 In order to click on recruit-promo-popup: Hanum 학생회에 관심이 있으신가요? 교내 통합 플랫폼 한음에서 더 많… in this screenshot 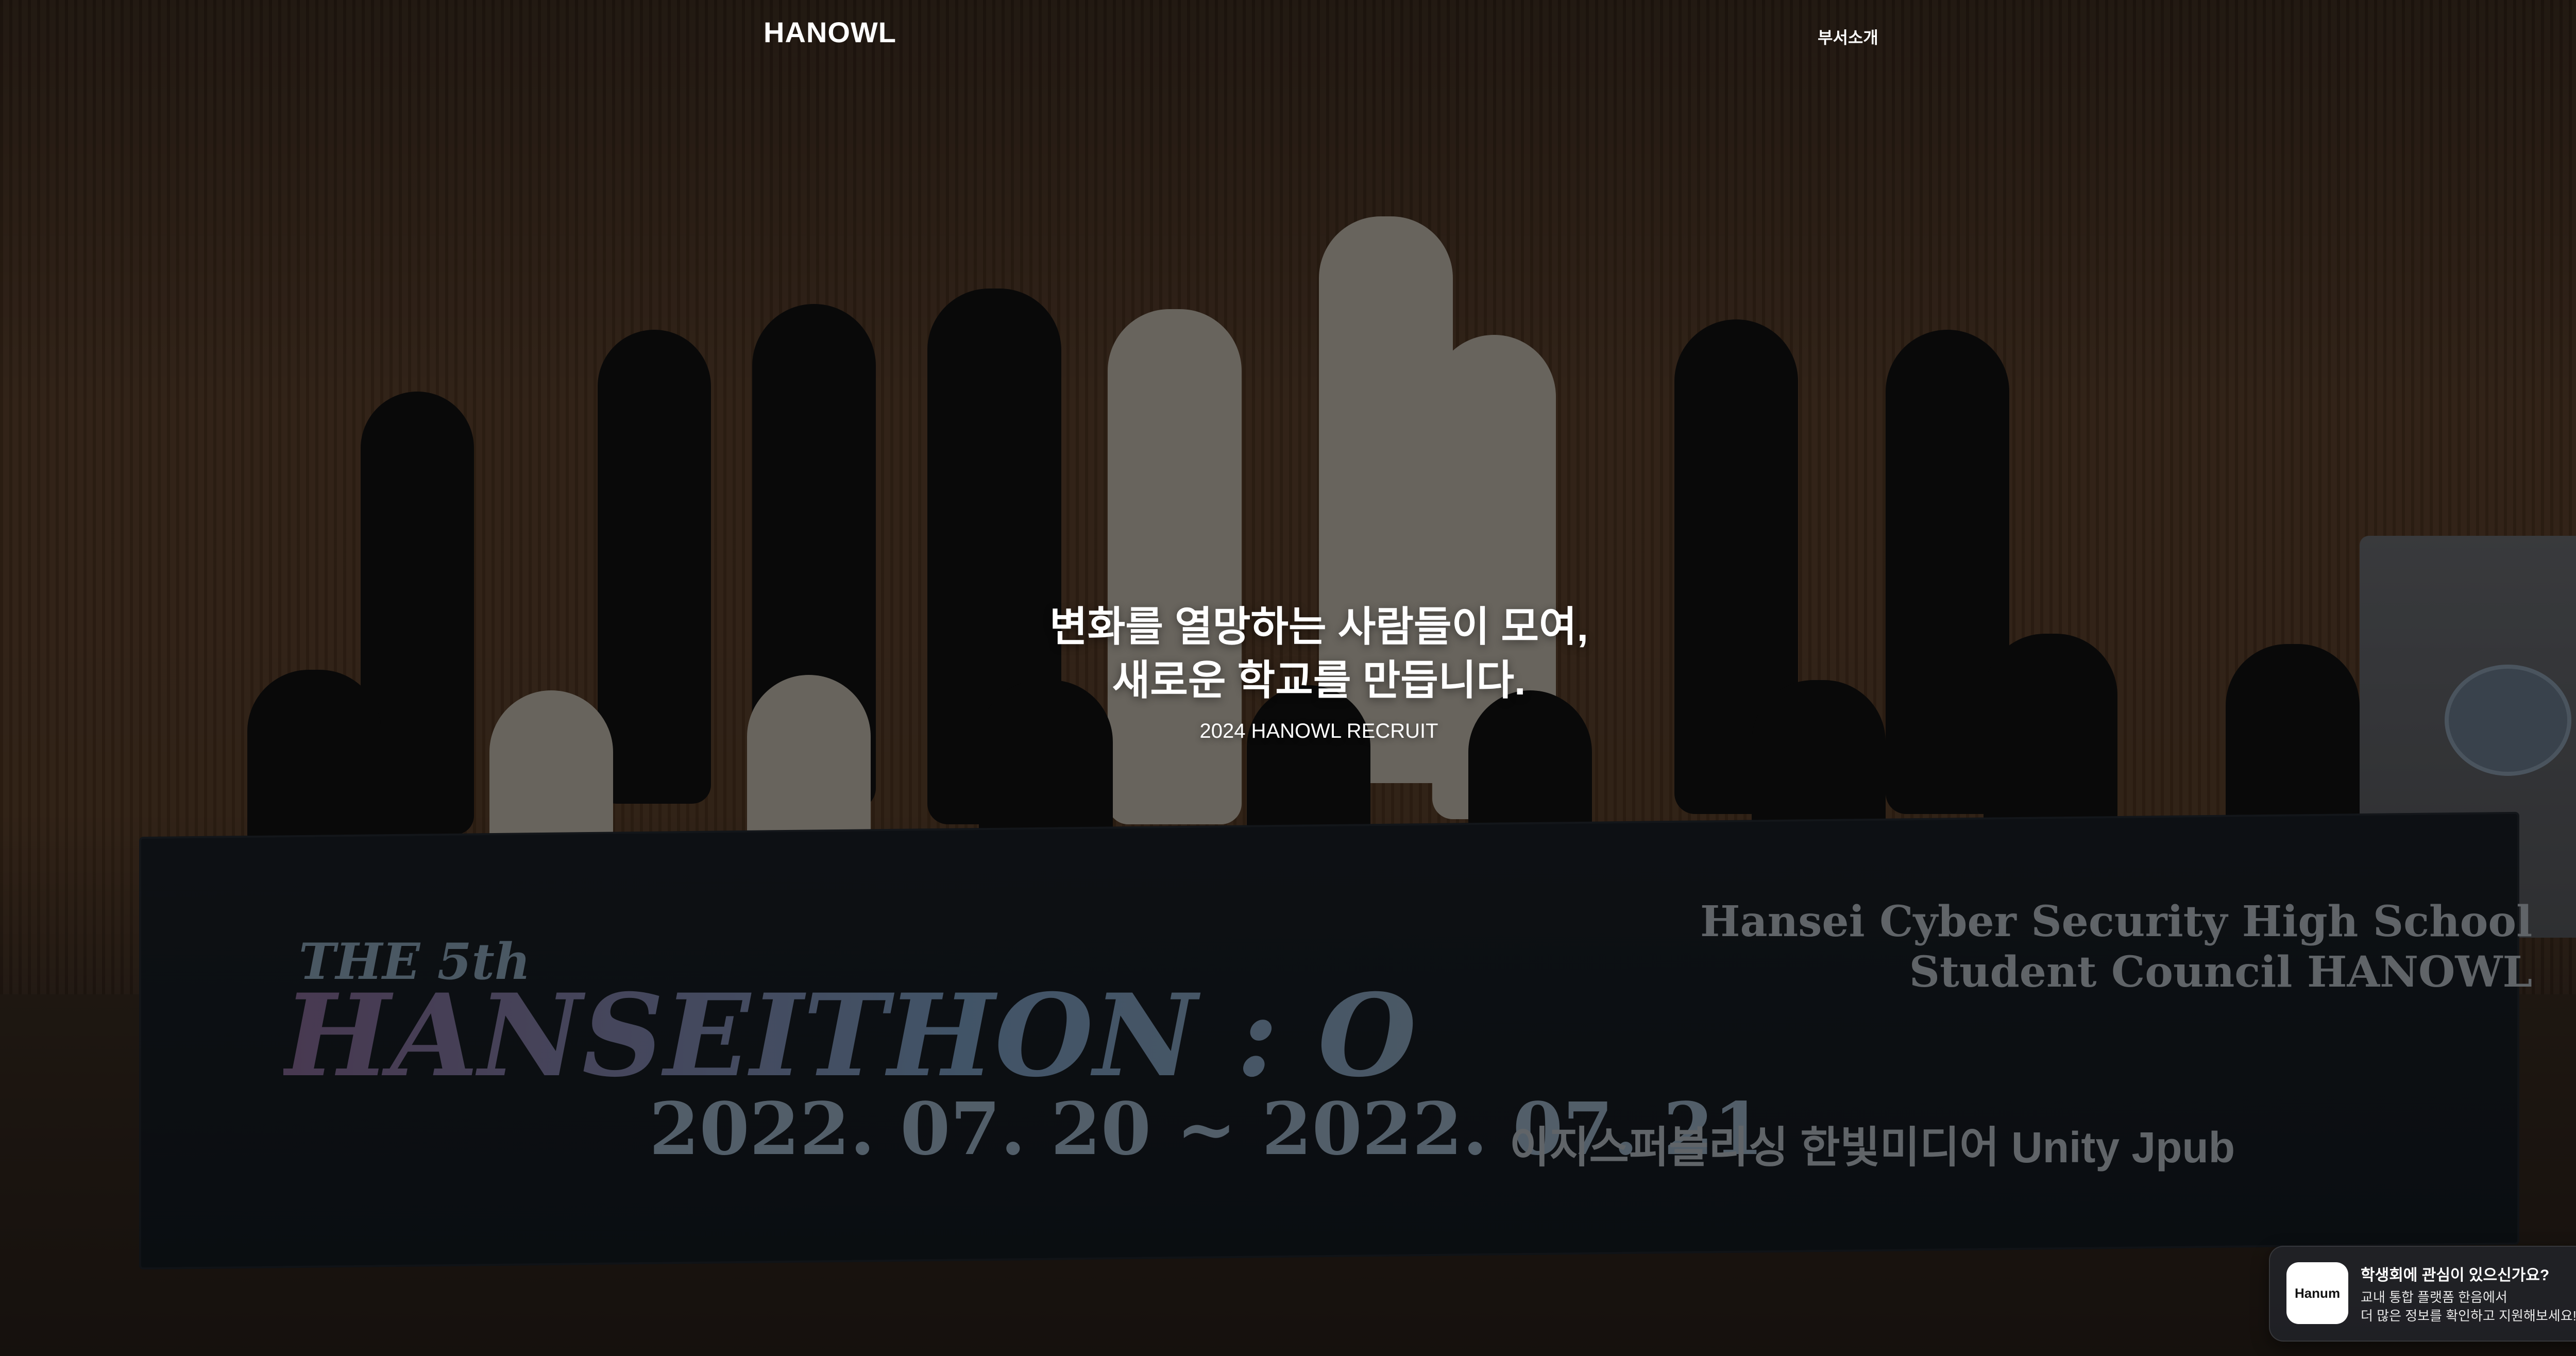, I will do `click(2423, 1294)`.